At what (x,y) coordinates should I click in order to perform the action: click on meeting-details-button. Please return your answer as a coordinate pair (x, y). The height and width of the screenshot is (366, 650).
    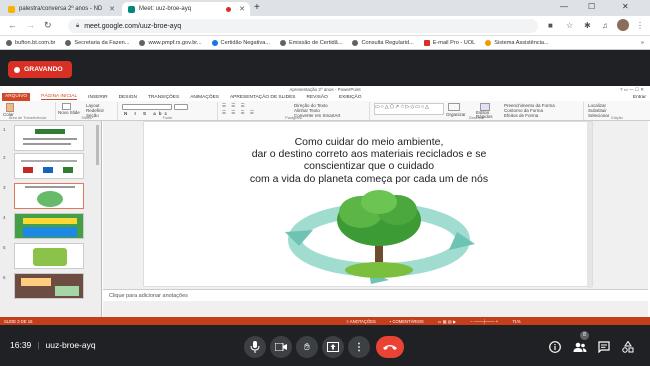
    Looking at the image, I should click on (555, 347).